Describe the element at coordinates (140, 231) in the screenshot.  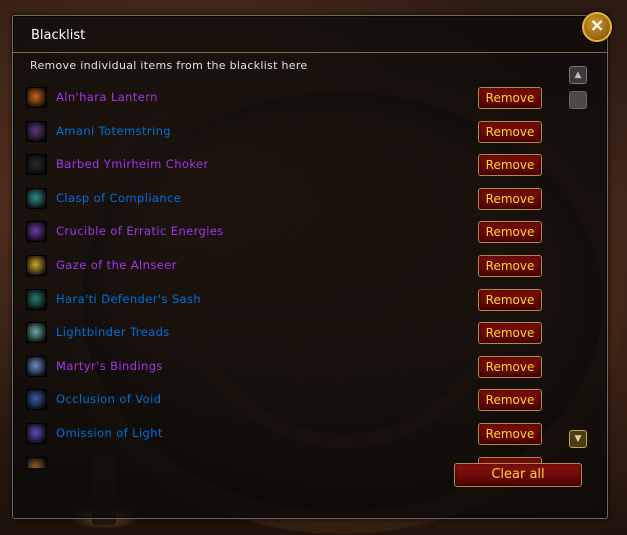
I see `item-name: Crucible of Erratic Energies` at that location.